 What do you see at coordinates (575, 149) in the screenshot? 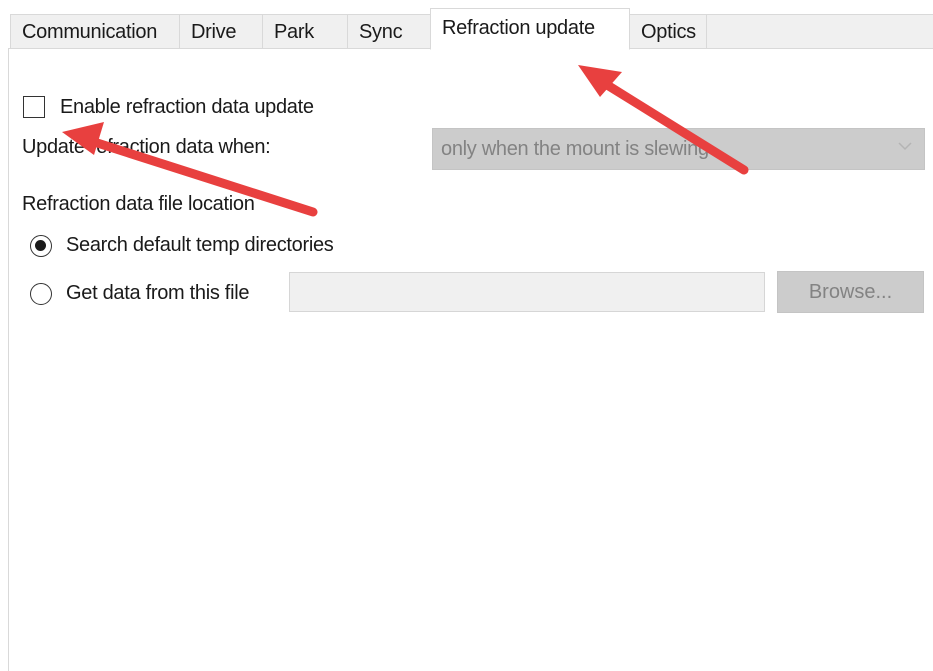
I see `update-when-value: only when the mount is slewing` at bounding box center [575, 149].